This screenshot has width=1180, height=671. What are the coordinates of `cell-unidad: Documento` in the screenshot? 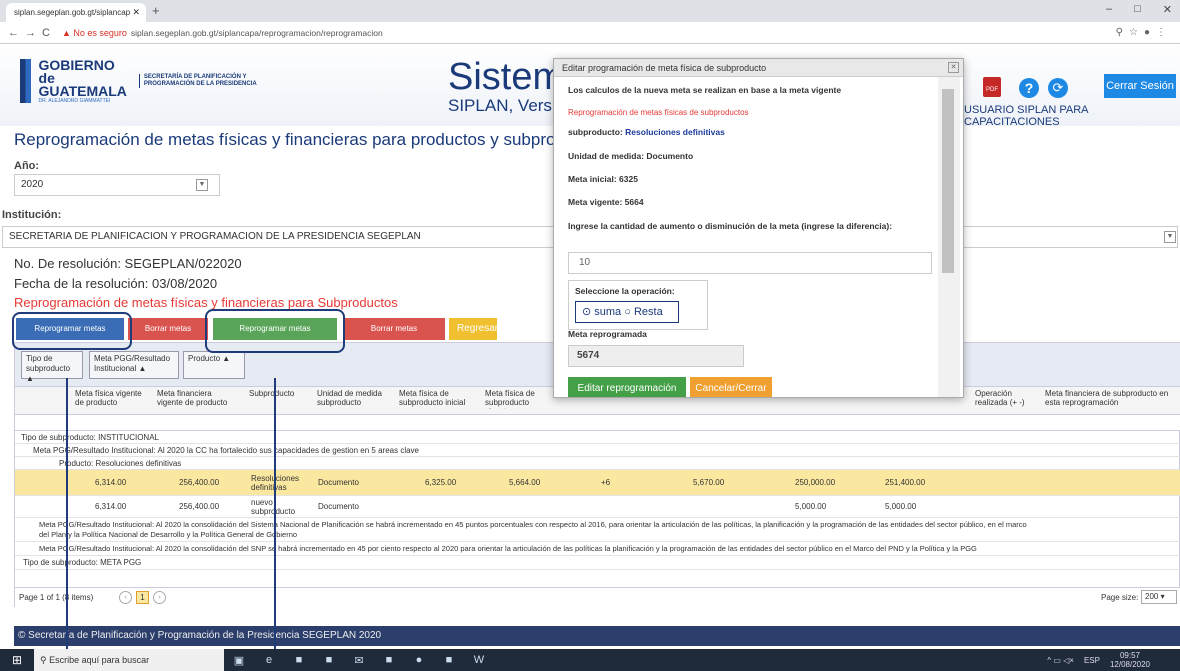 It's located at (338, 482).